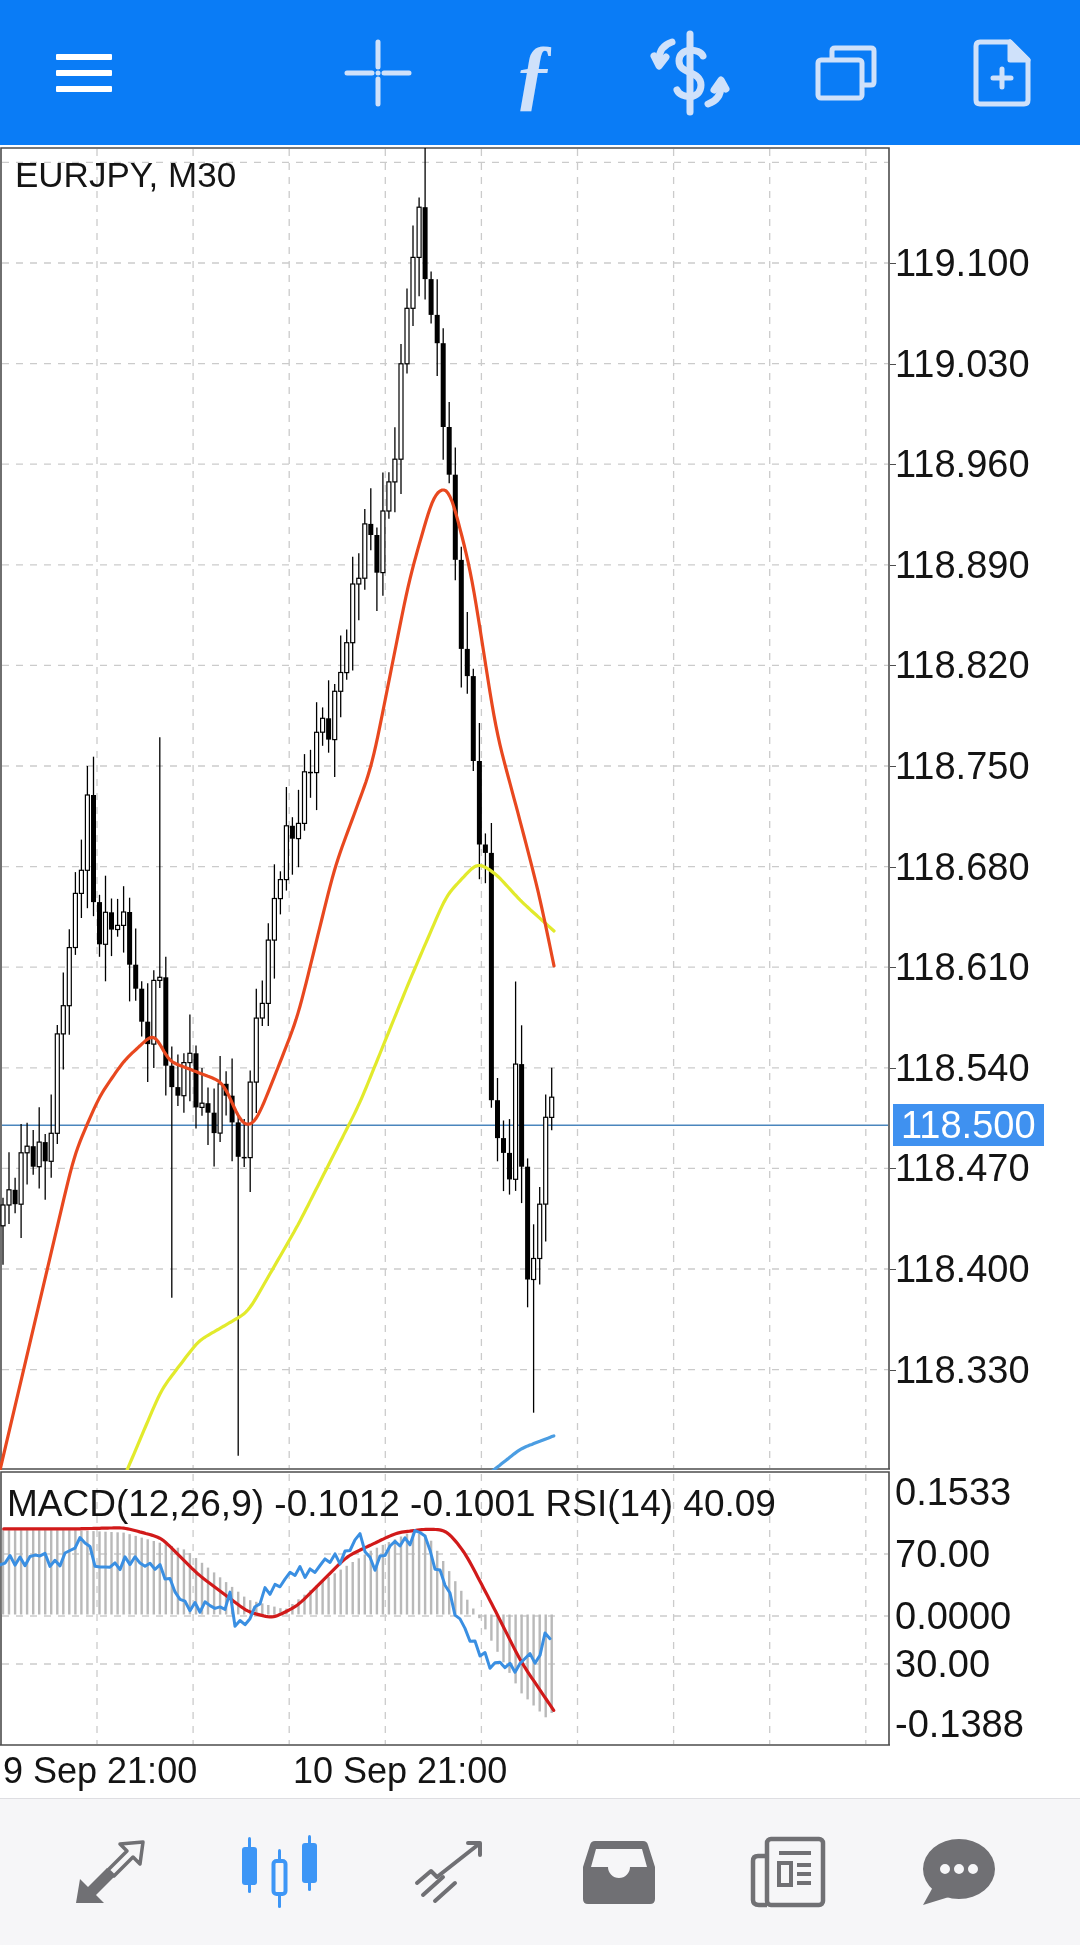 This screenshot has width=1080, height=1945. What do you see at coordinates (100, 1771) in the screenshot?
I see `time-label: 9 Sep 21:00` at bounding box center [100, 1771].